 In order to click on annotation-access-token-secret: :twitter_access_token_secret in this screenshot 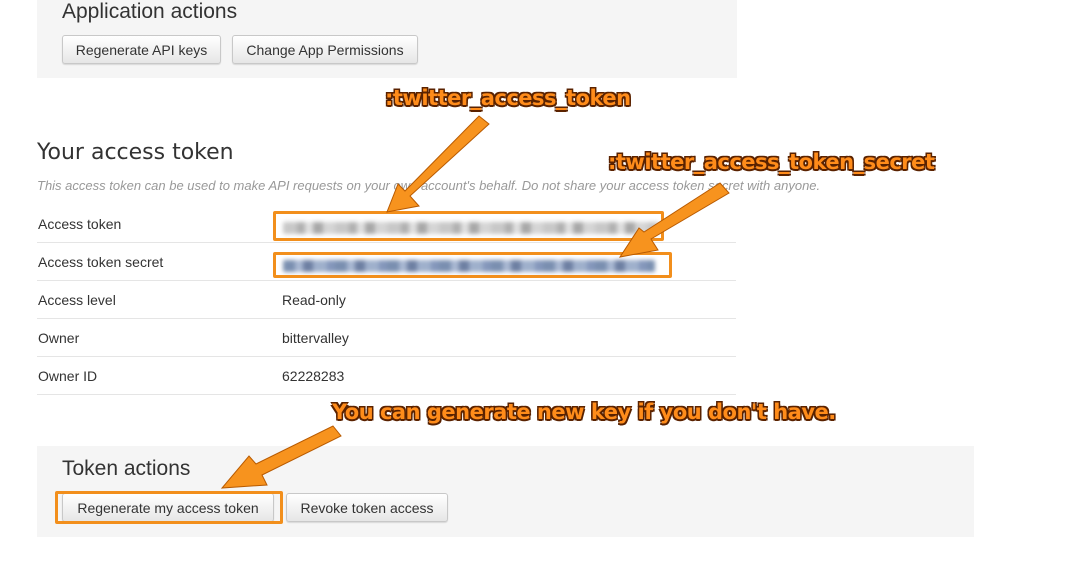, I will do `click(771, 162)`.